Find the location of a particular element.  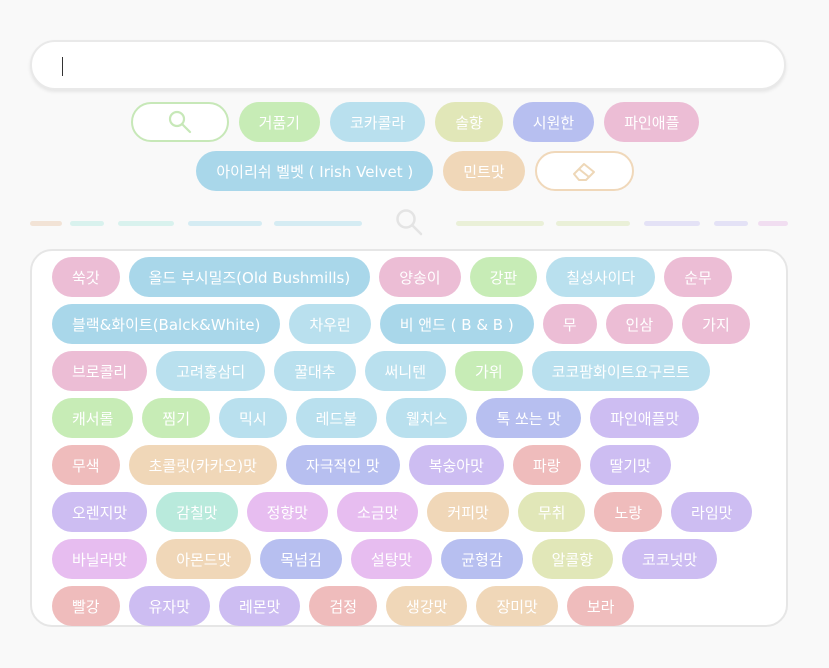

tag-chip: 차우린 is located at coordinates (330, 324).